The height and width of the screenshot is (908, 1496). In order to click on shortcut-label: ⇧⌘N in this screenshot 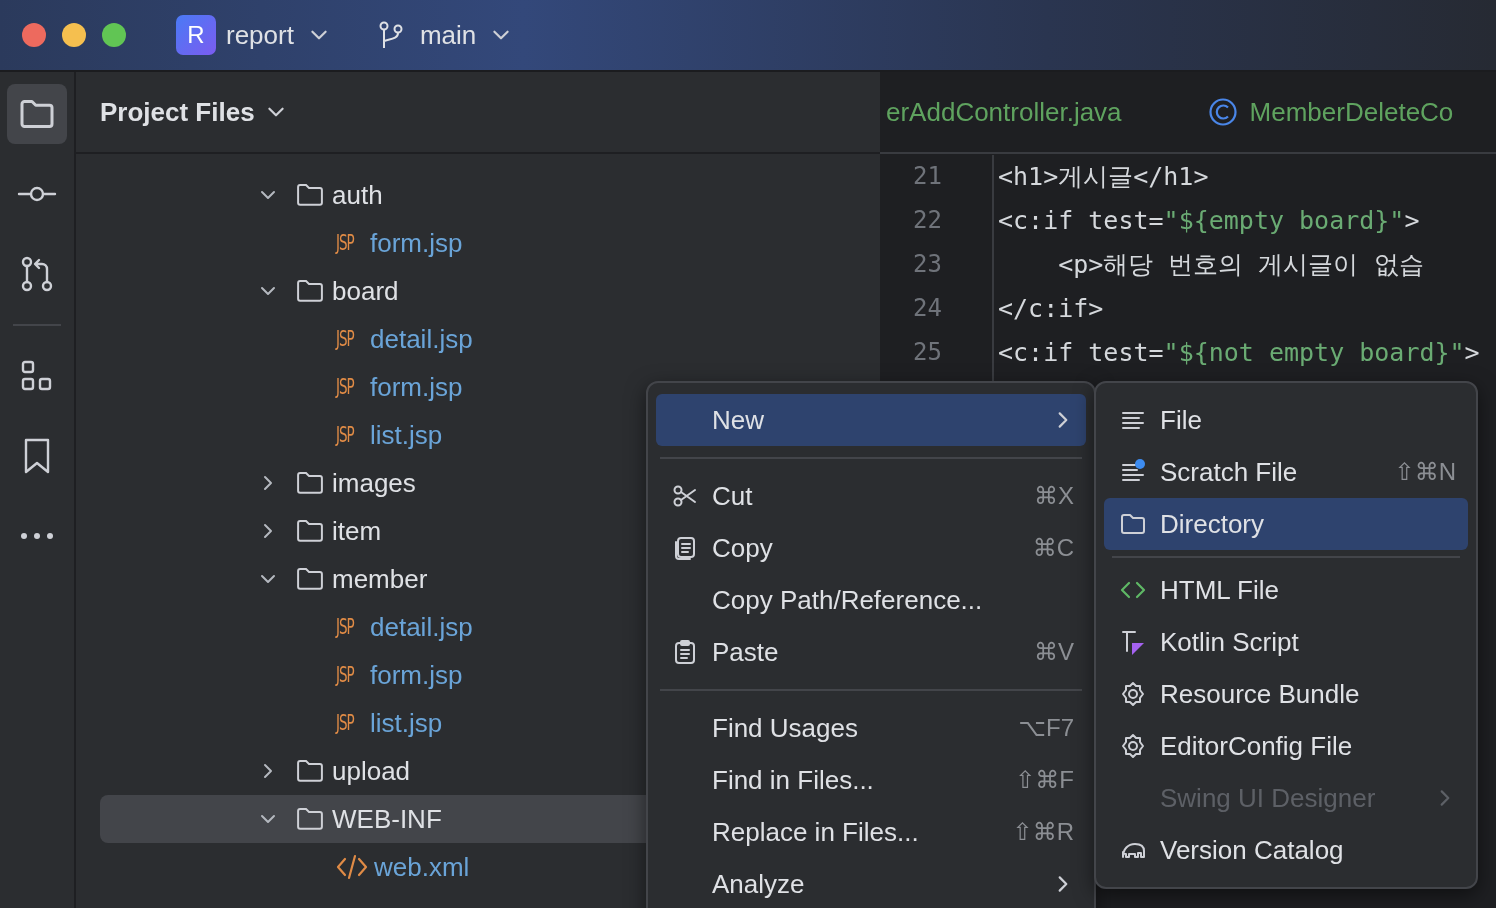, I will do `click(1425, 472)`.